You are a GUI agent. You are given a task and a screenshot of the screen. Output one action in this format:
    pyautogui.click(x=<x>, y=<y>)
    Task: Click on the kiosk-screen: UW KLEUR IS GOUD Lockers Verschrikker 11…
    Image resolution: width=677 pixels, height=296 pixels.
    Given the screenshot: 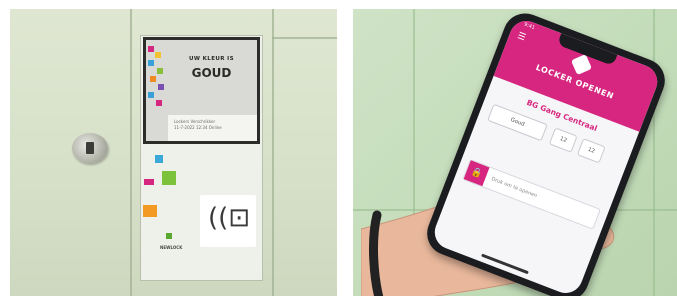 What is the action you would take?
    pyautogui.click(x=201, y=90)
    